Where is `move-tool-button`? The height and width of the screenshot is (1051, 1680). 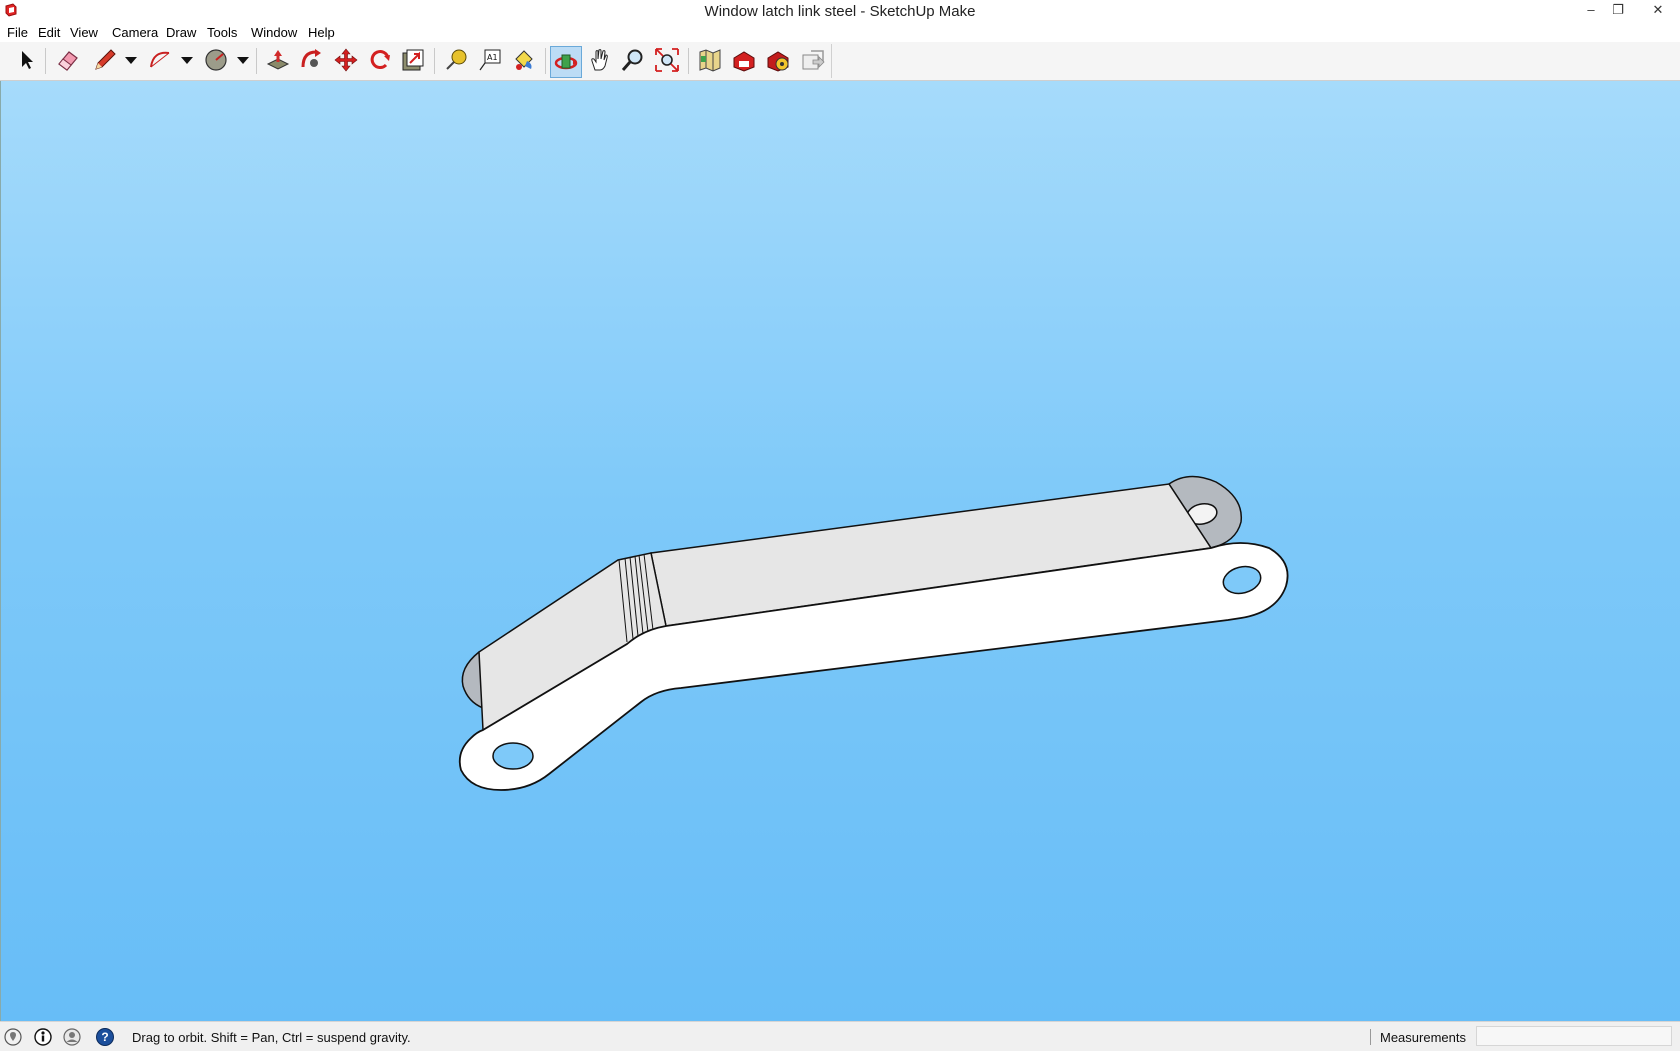
move-tool-button is located at coordinates (346, 60).